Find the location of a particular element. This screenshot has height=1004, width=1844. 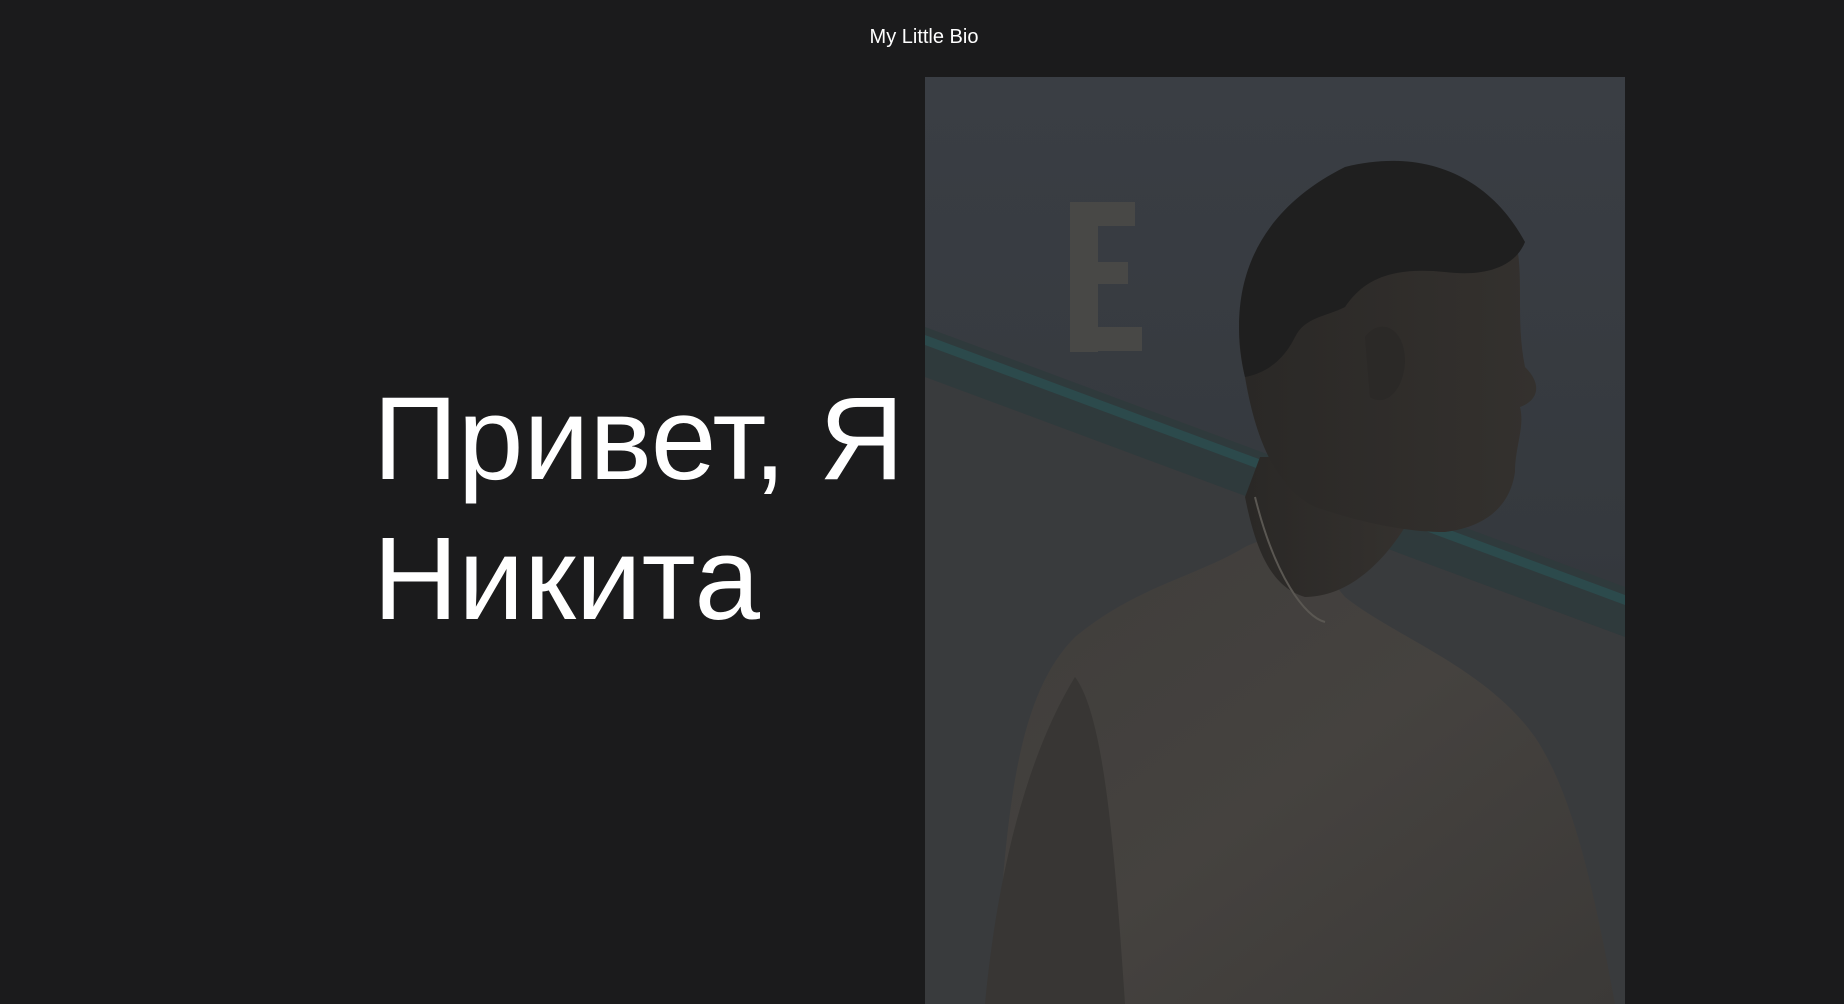

hero-heading-line-1: Привет, Я is located at coordinates (639, 439).